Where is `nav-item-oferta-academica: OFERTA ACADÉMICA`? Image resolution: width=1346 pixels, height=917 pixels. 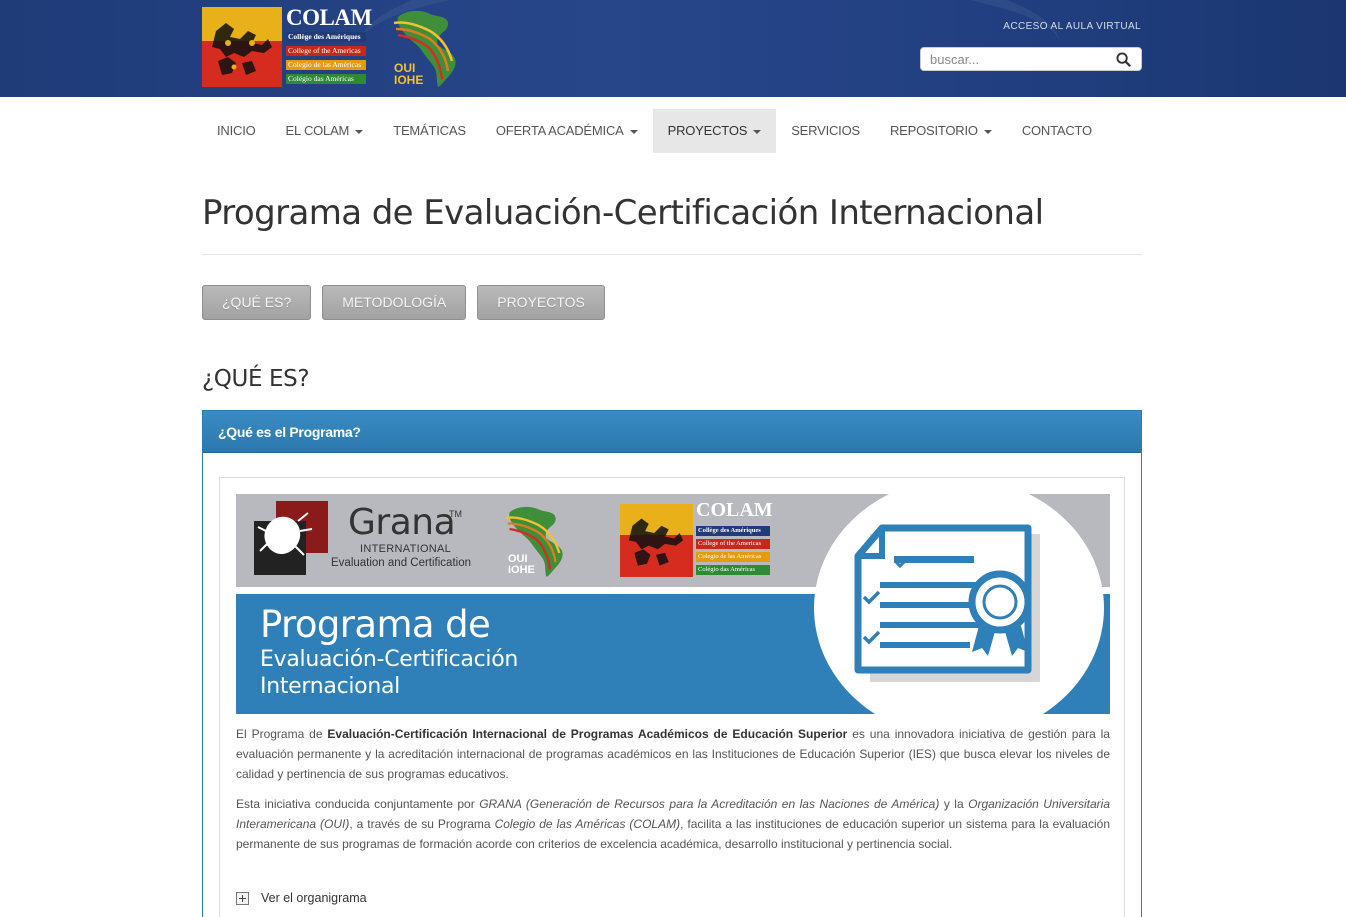
nav-item-oferta-academica: OFERTA ACADÉMICA is located at coordinates (567, 131).